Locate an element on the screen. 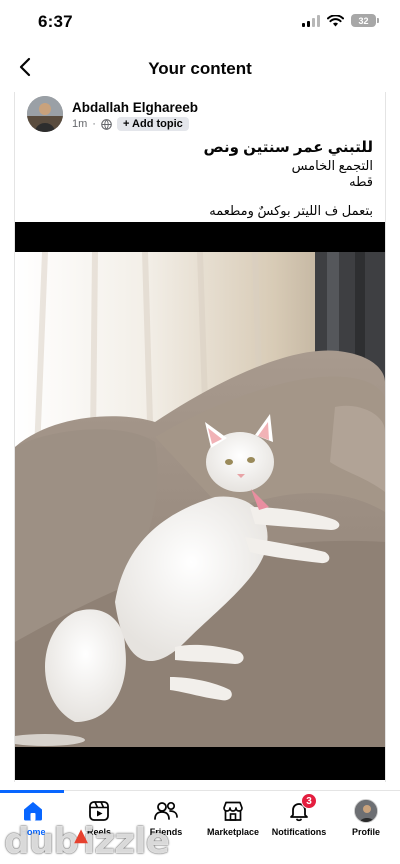 Image resolution: width=400 pixels, height=864 pixels. battery-level: 32 is located at coordinates (363, 20).